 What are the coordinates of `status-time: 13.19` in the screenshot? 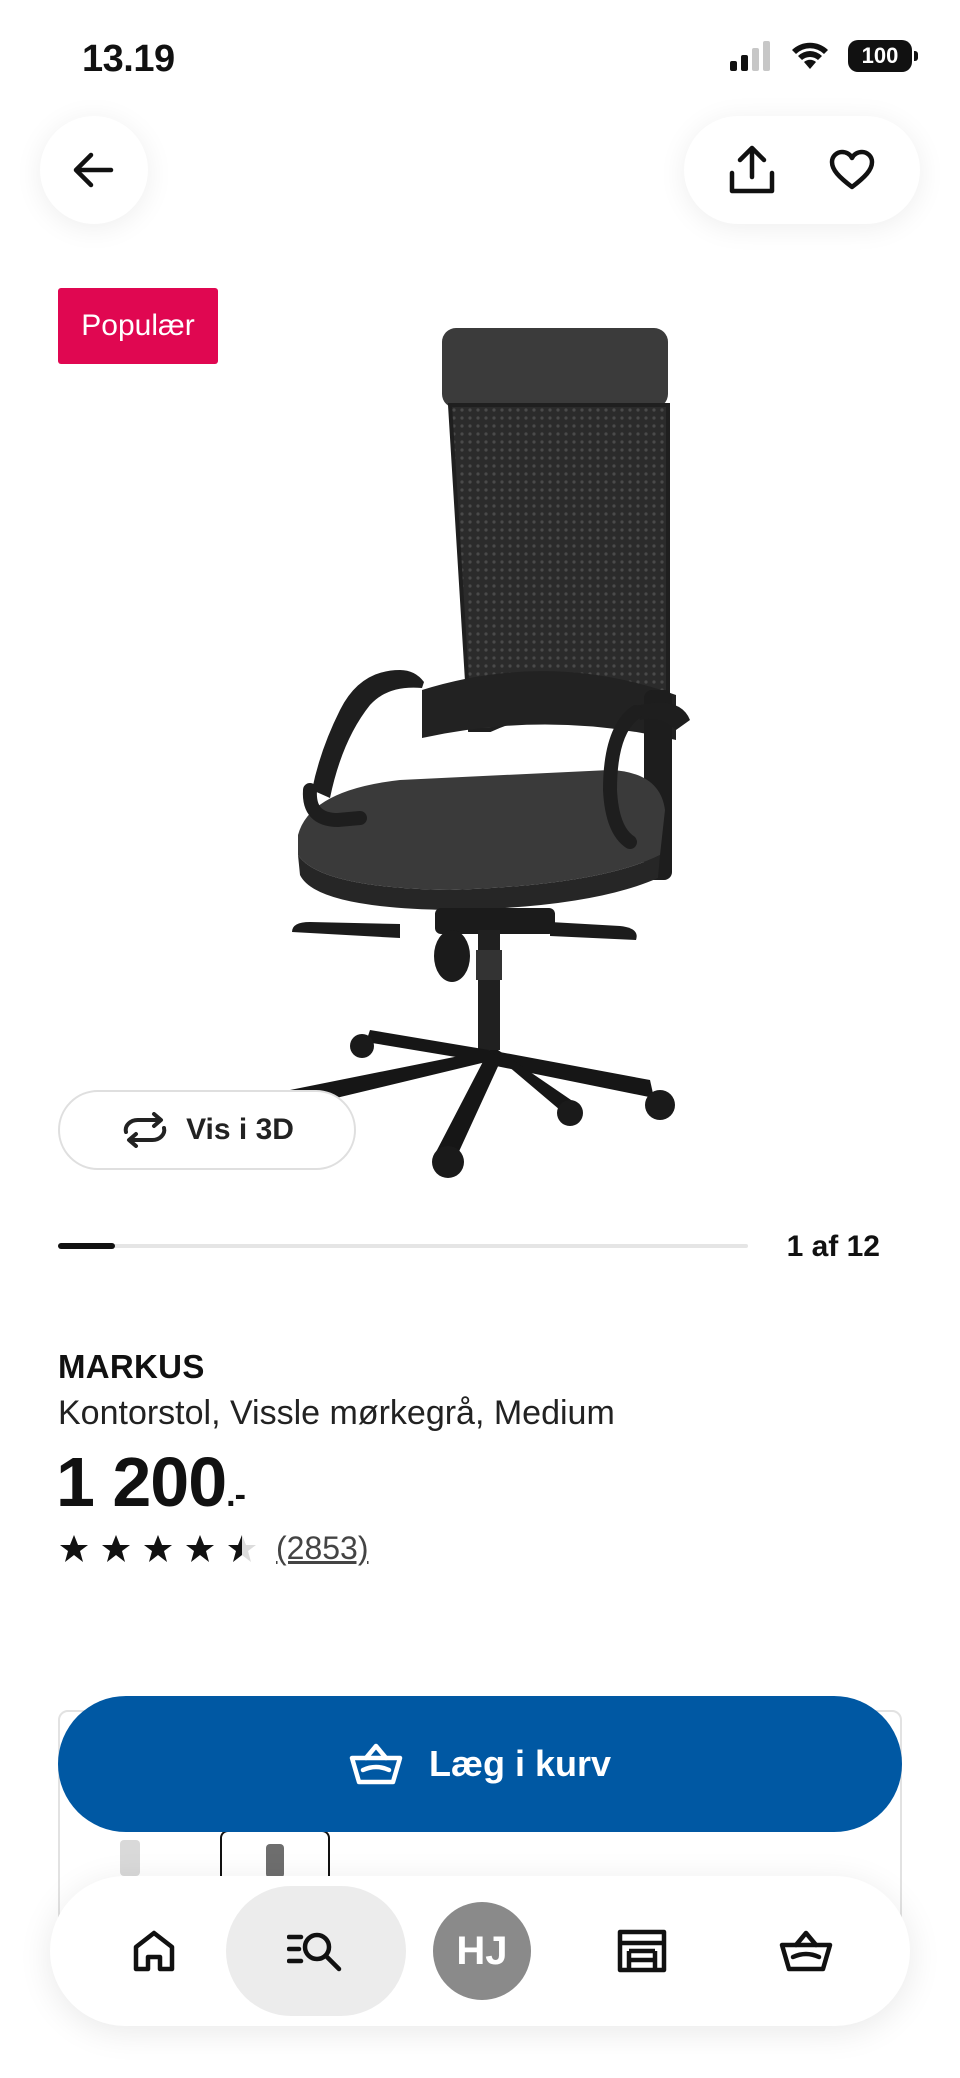 It's located at (128, 59).